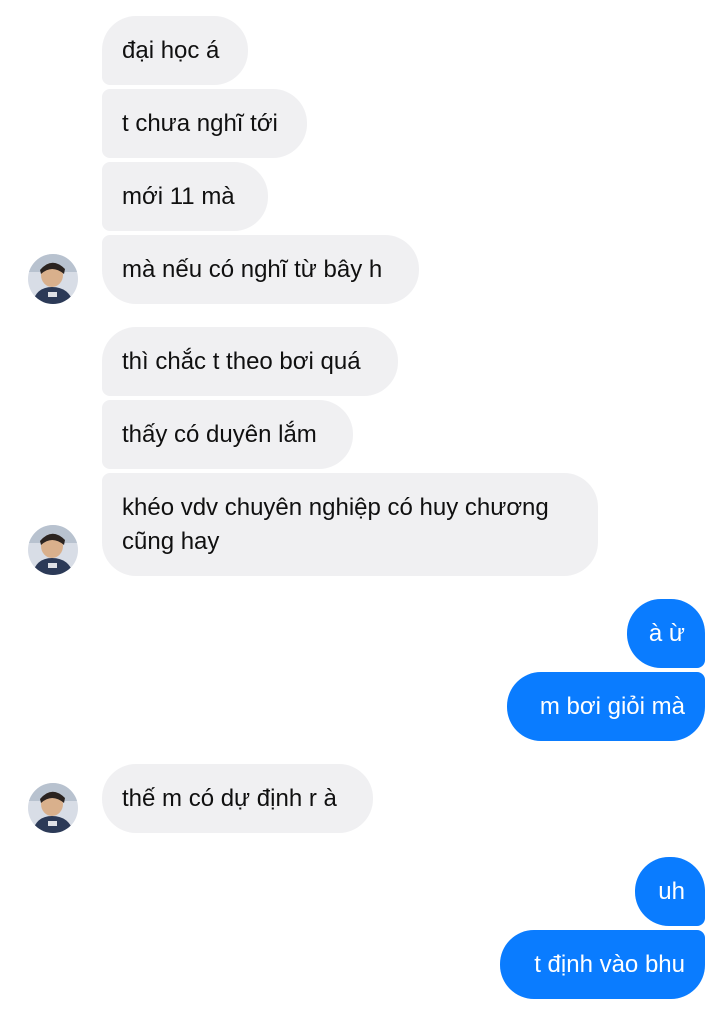  Describe the element at coordinates (185, 196) in the screenshot. I see `incoming-message: mới 11 mà` at that location.